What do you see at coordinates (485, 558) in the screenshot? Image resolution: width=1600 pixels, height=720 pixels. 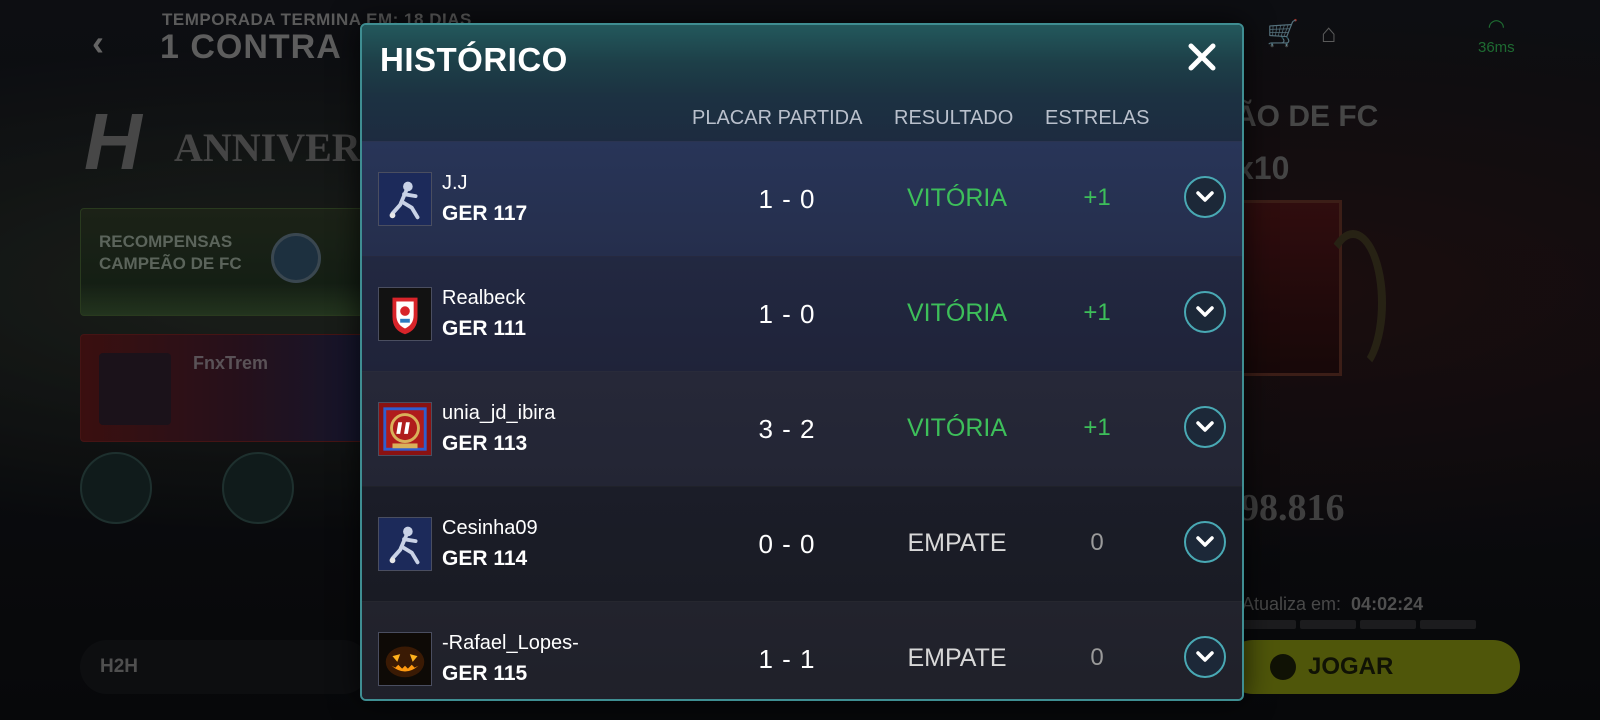 I see `opponent-rating: GER 114` at bounding box center [485, 558].